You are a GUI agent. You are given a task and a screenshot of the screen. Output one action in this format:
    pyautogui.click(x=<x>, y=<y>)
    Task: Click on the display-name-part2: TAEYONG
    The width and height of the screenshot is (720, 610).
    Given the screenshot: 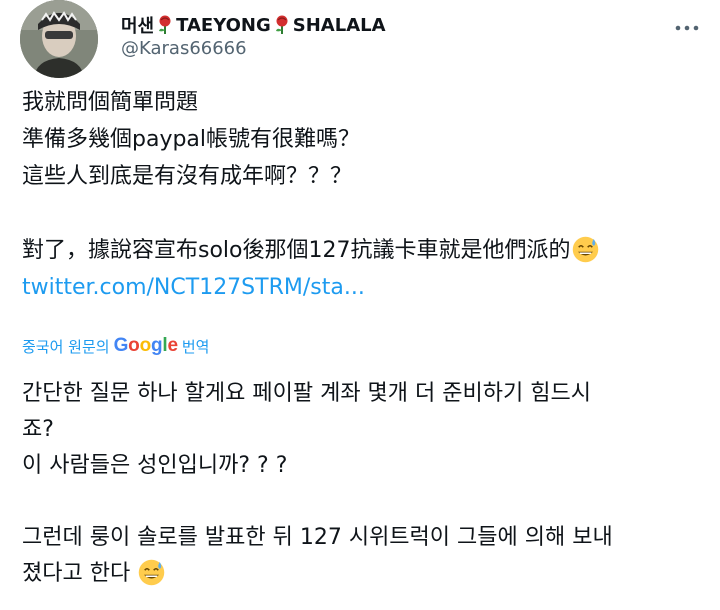 What is the action you would take?
    pyautogui.click(x=223, y=25)
    